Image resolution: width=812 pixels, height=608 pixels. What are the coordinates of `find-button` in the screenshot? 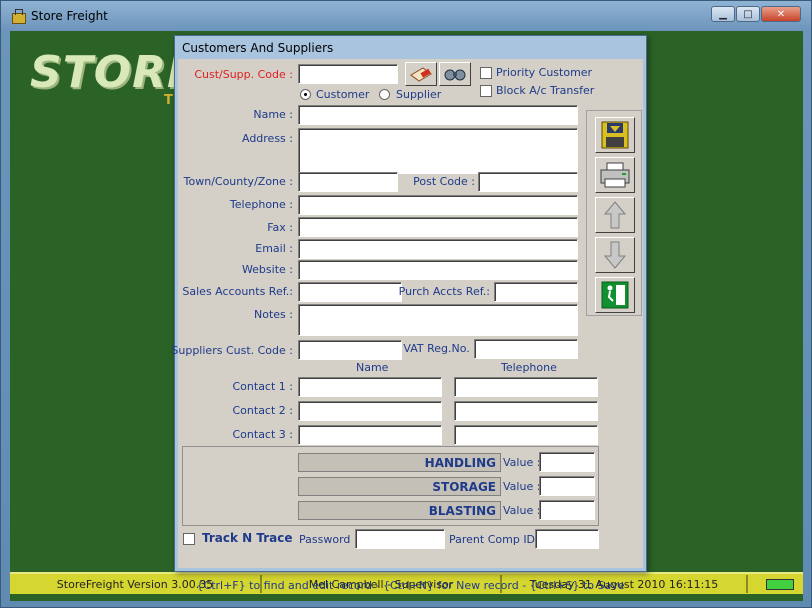 It's located at (455, 74).